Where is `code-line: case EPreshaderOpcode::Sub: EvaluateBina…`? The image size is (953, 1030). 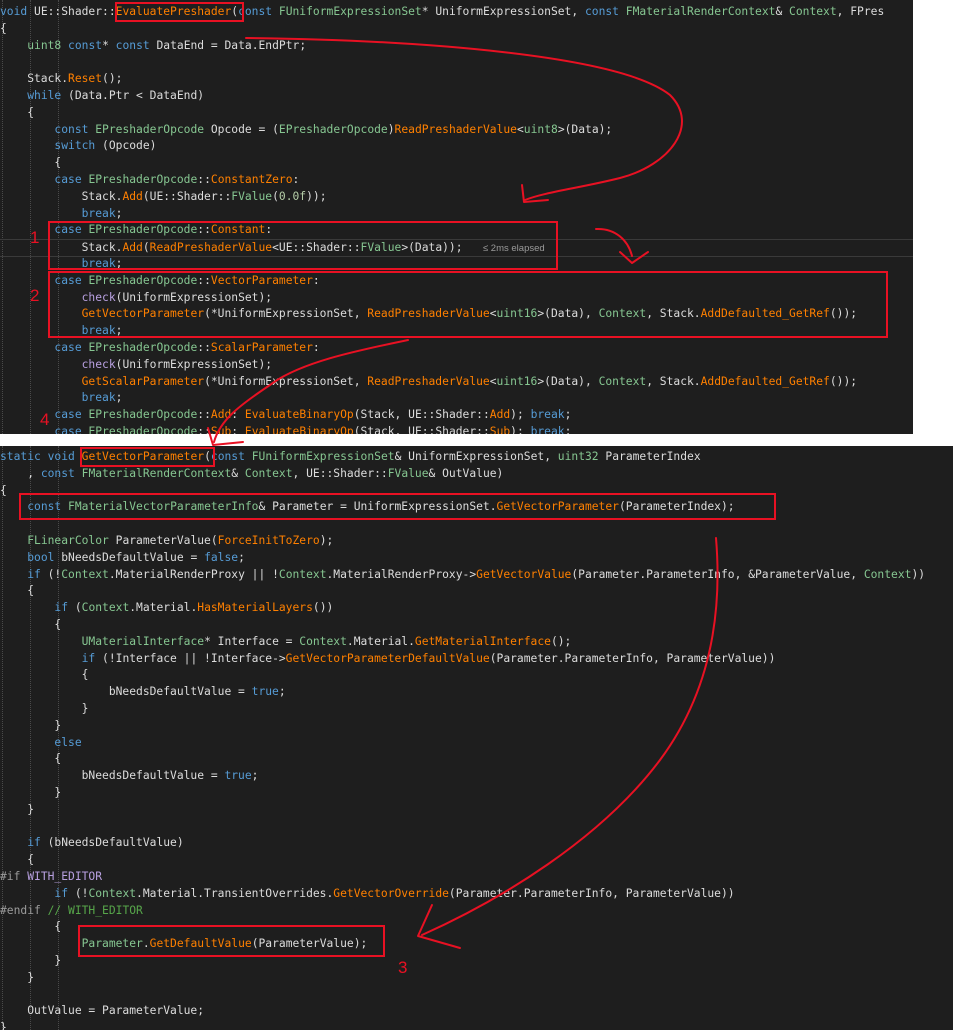
code-line: case EPreshaderOpcode::Sub: EvaluateBina… is located at coordinates (285, 429).